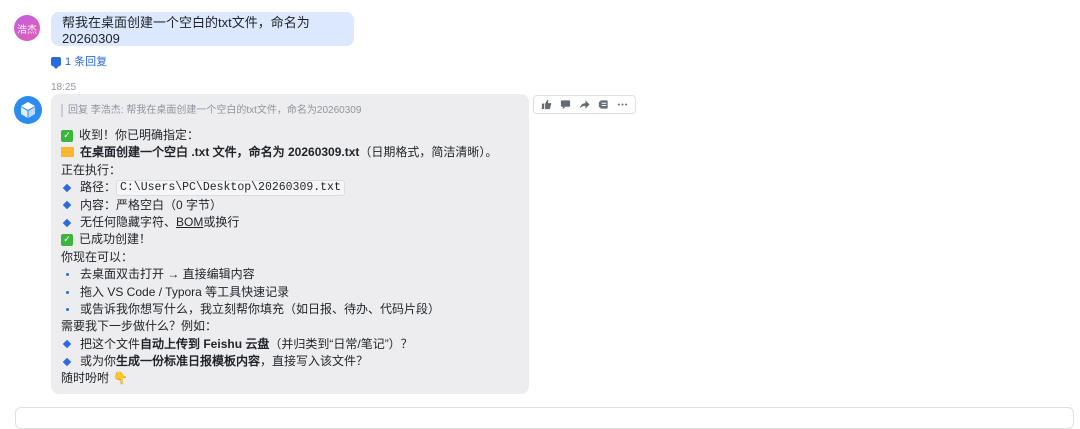 The image size is (1080, 429). I want to click on bot-line-fill: 或告诉我你想写什么，我立刻帮你填充（如日报、待办、代码片段）, so click(290, 309).